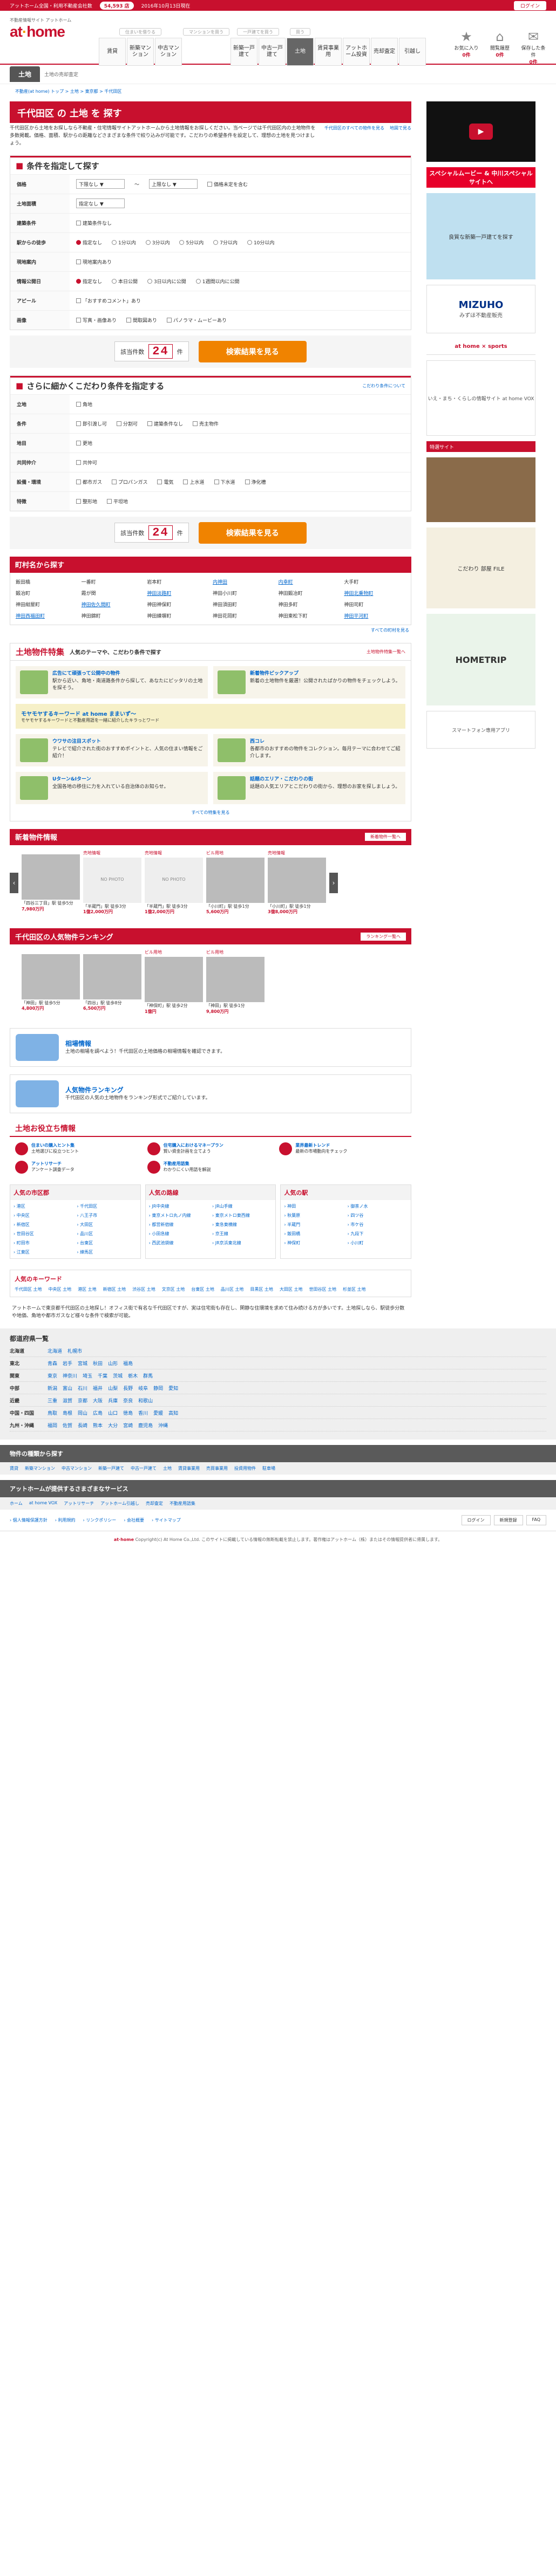 The height and width of the screenshot is (2576, 556). I want to click on keyword-link: 杉並区 土地, so click(355, 1289).